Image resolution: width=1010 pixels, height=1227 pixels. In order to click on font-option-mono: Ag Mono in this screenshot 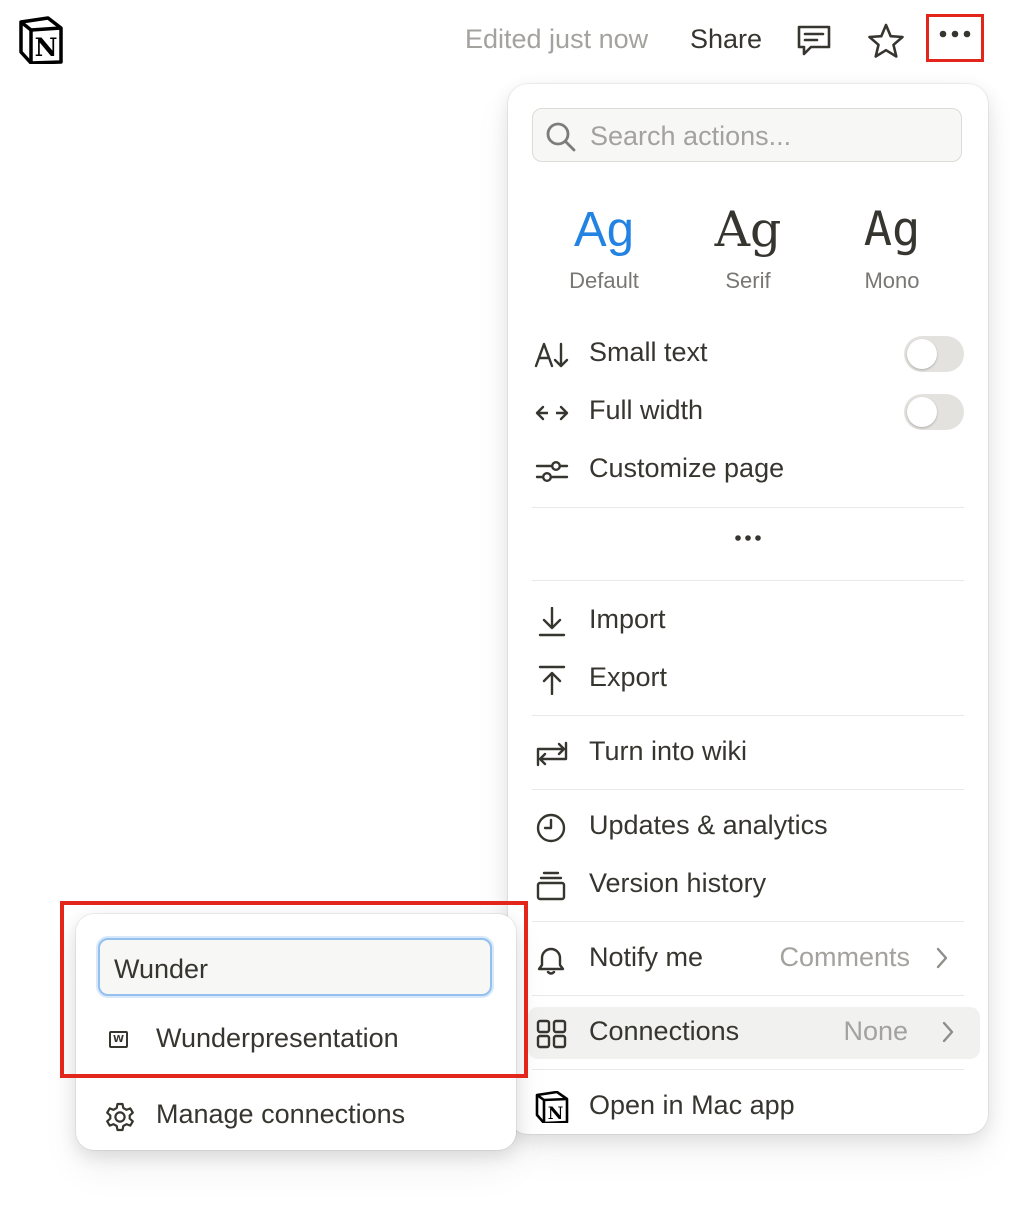, I will do `click(892, 252)`.